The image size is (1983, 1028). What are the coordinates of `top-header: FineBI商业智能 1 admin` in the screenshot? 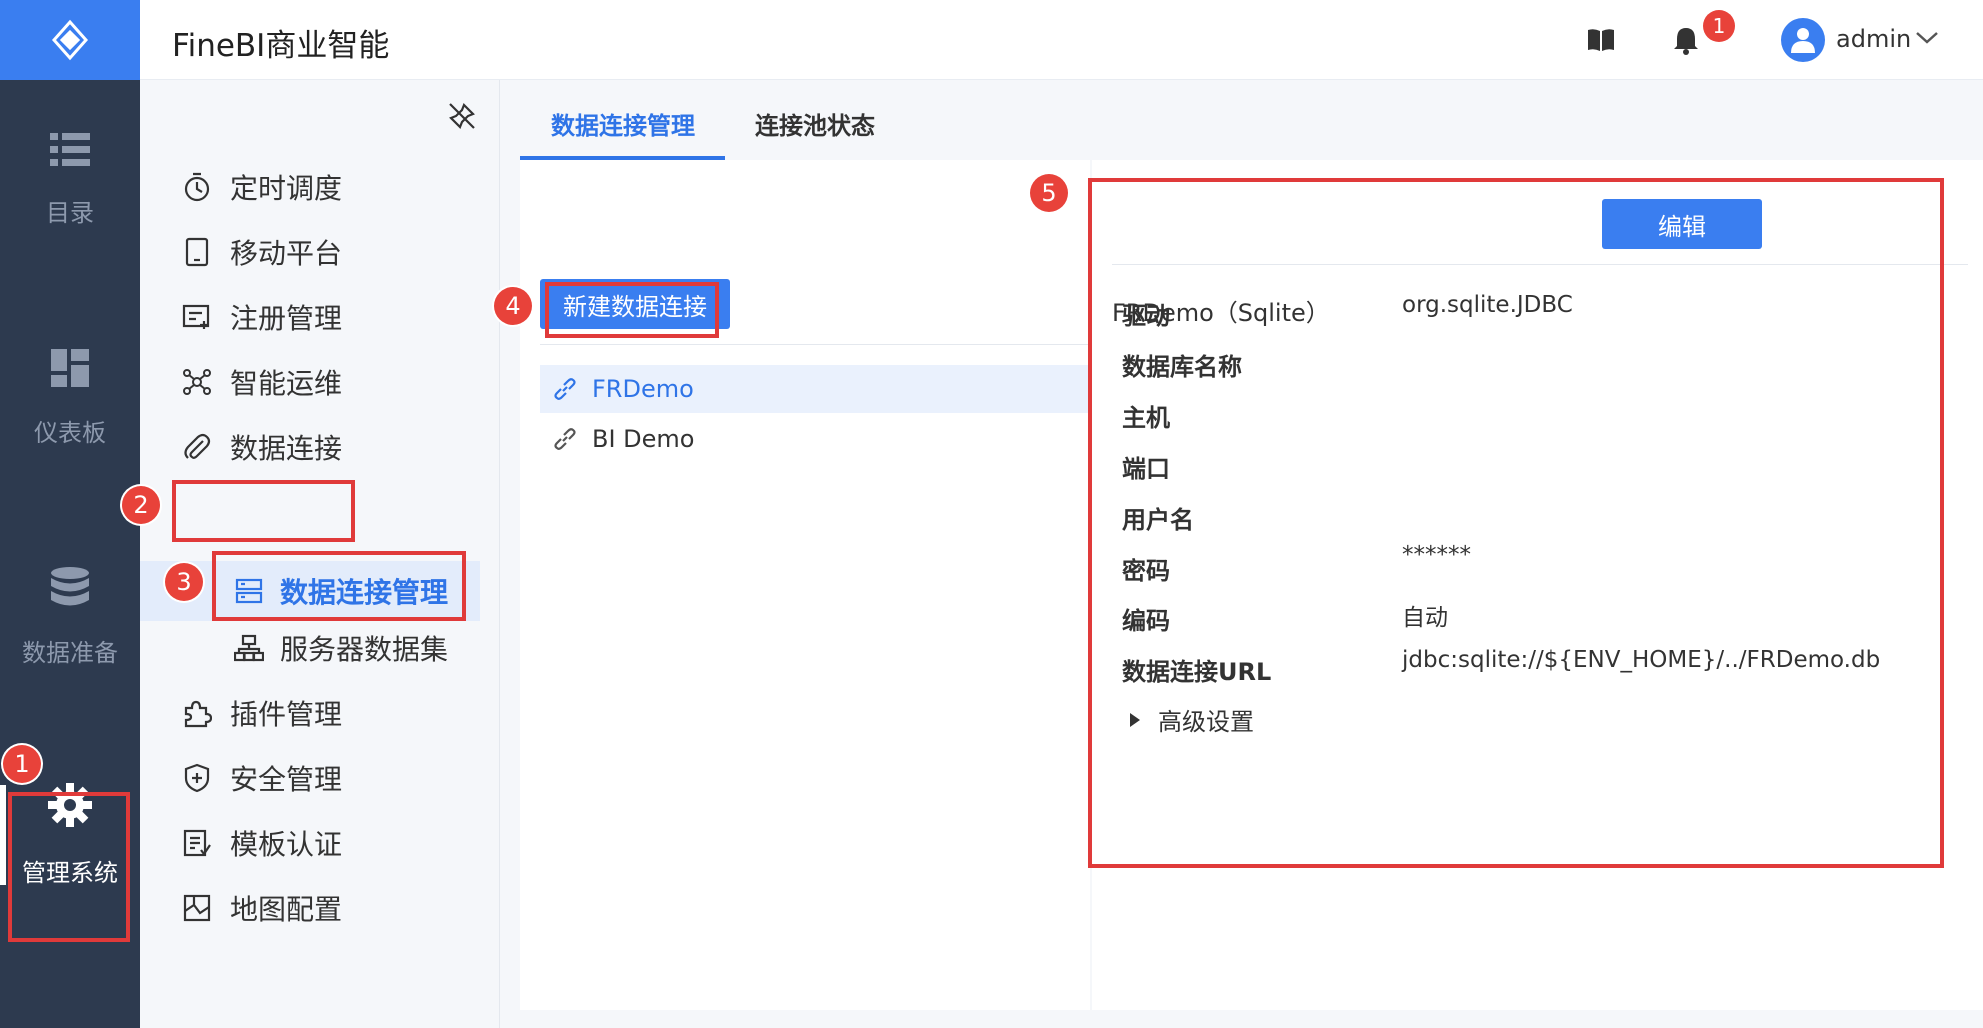 It's located at (1061, 40).